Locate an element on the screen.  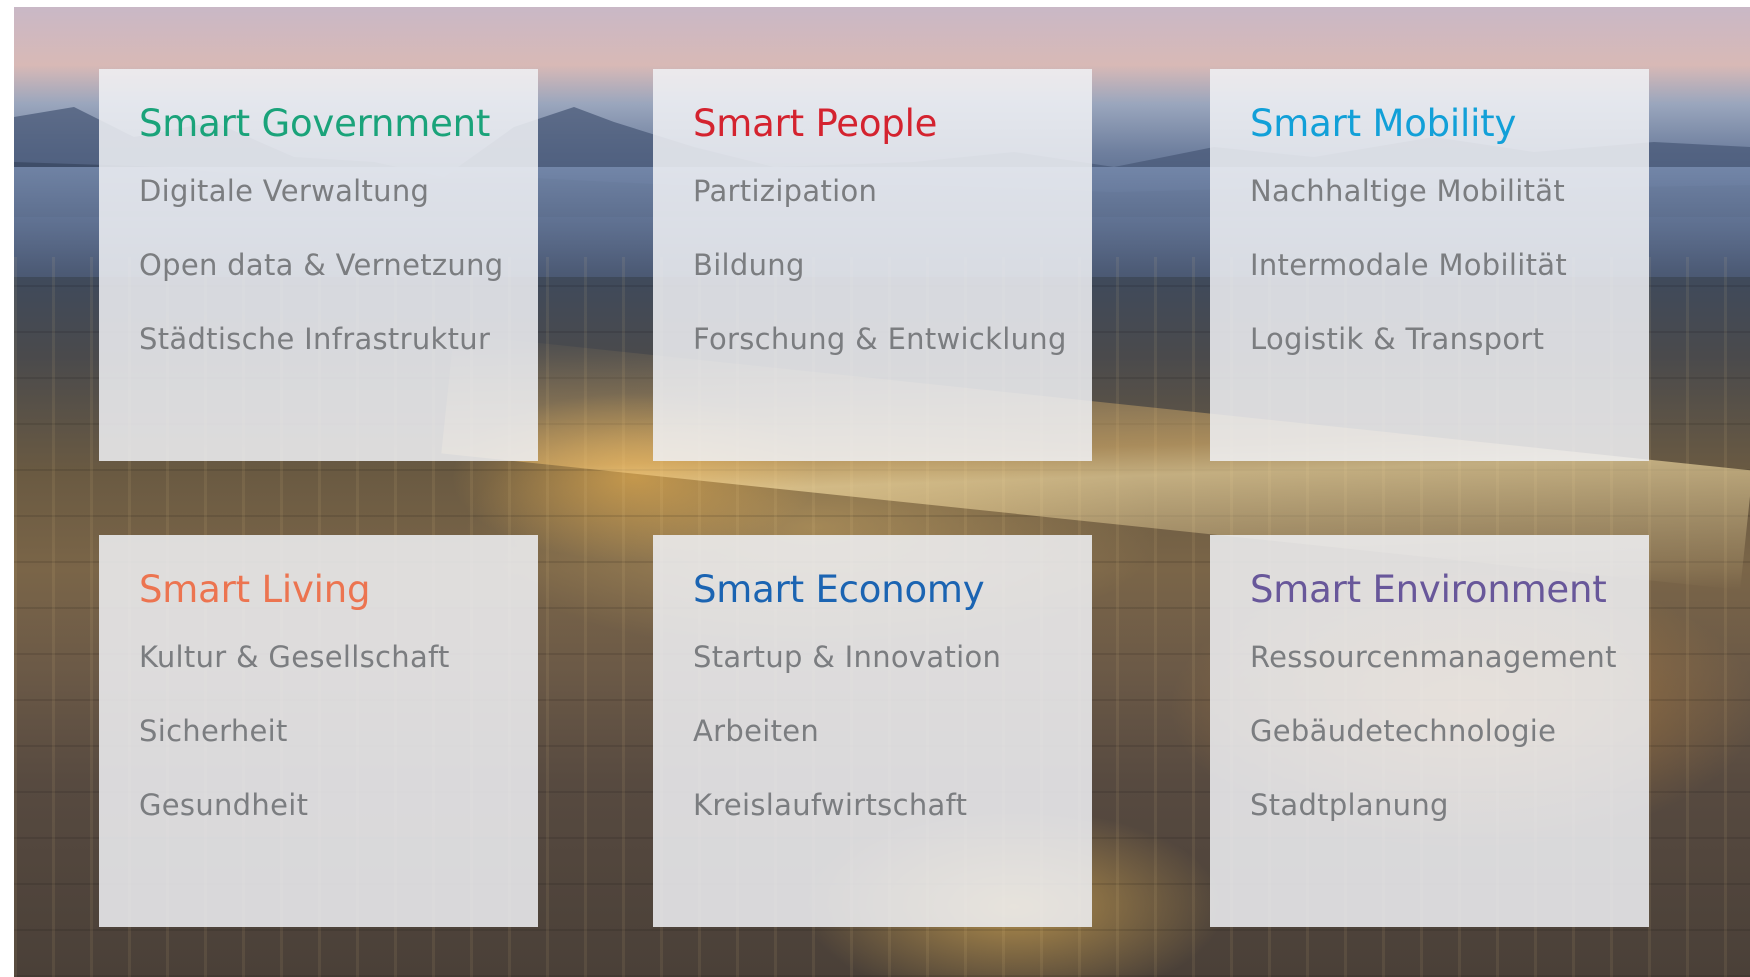
card-title: Smart Living is located at coordinates (255, 589).